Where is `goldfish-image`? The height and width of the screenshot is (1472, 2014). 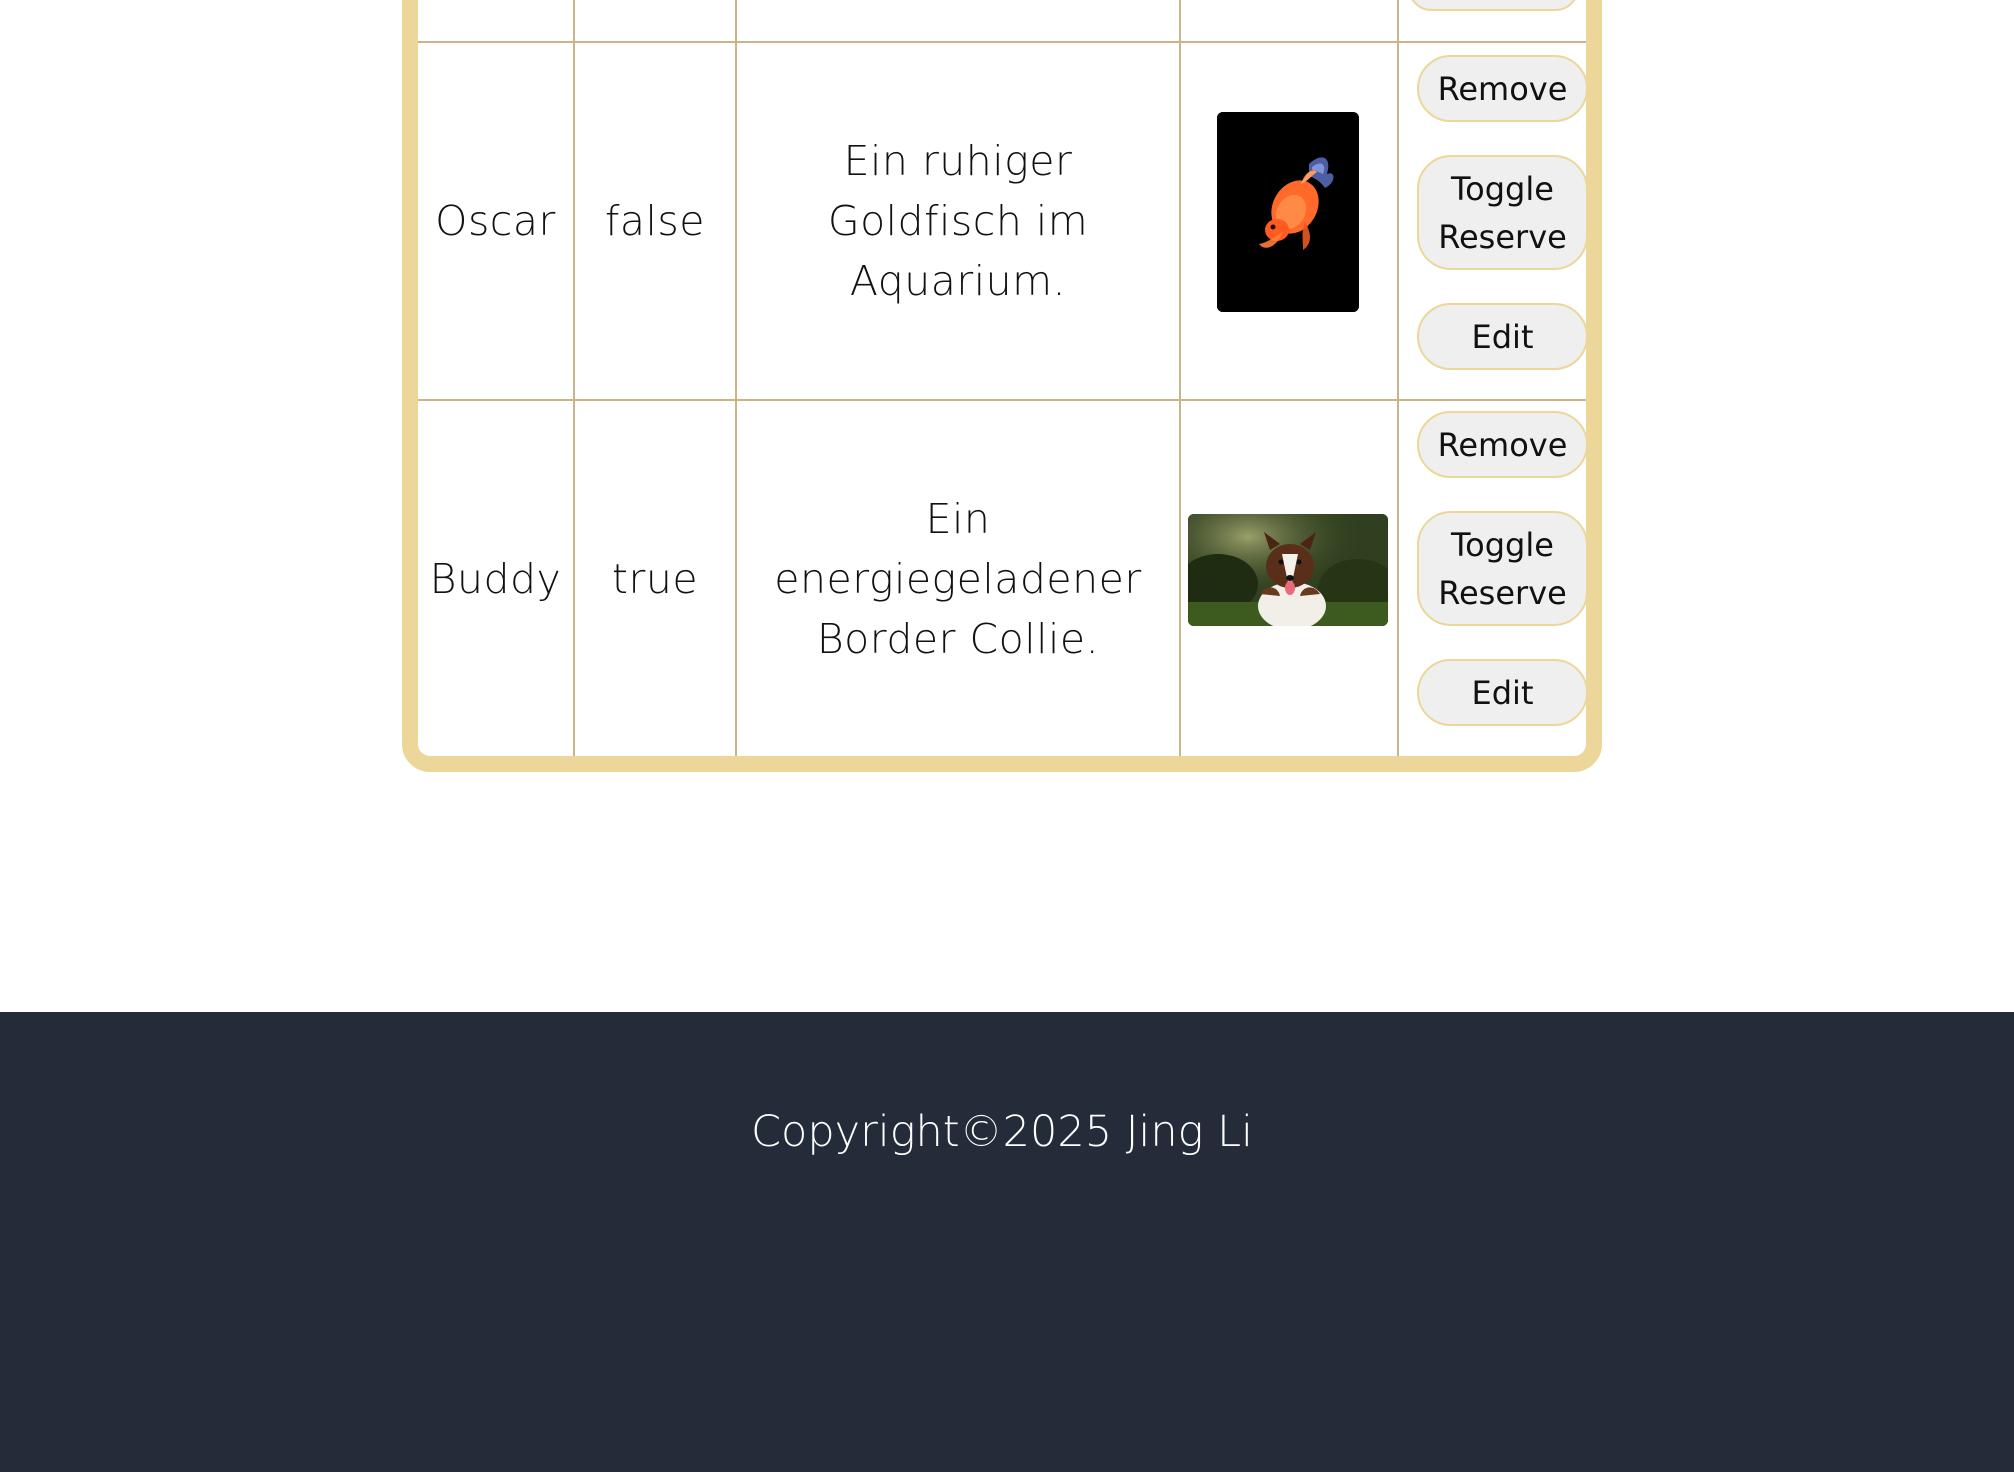
goldfish-image is located at coordinates (1288, 212).